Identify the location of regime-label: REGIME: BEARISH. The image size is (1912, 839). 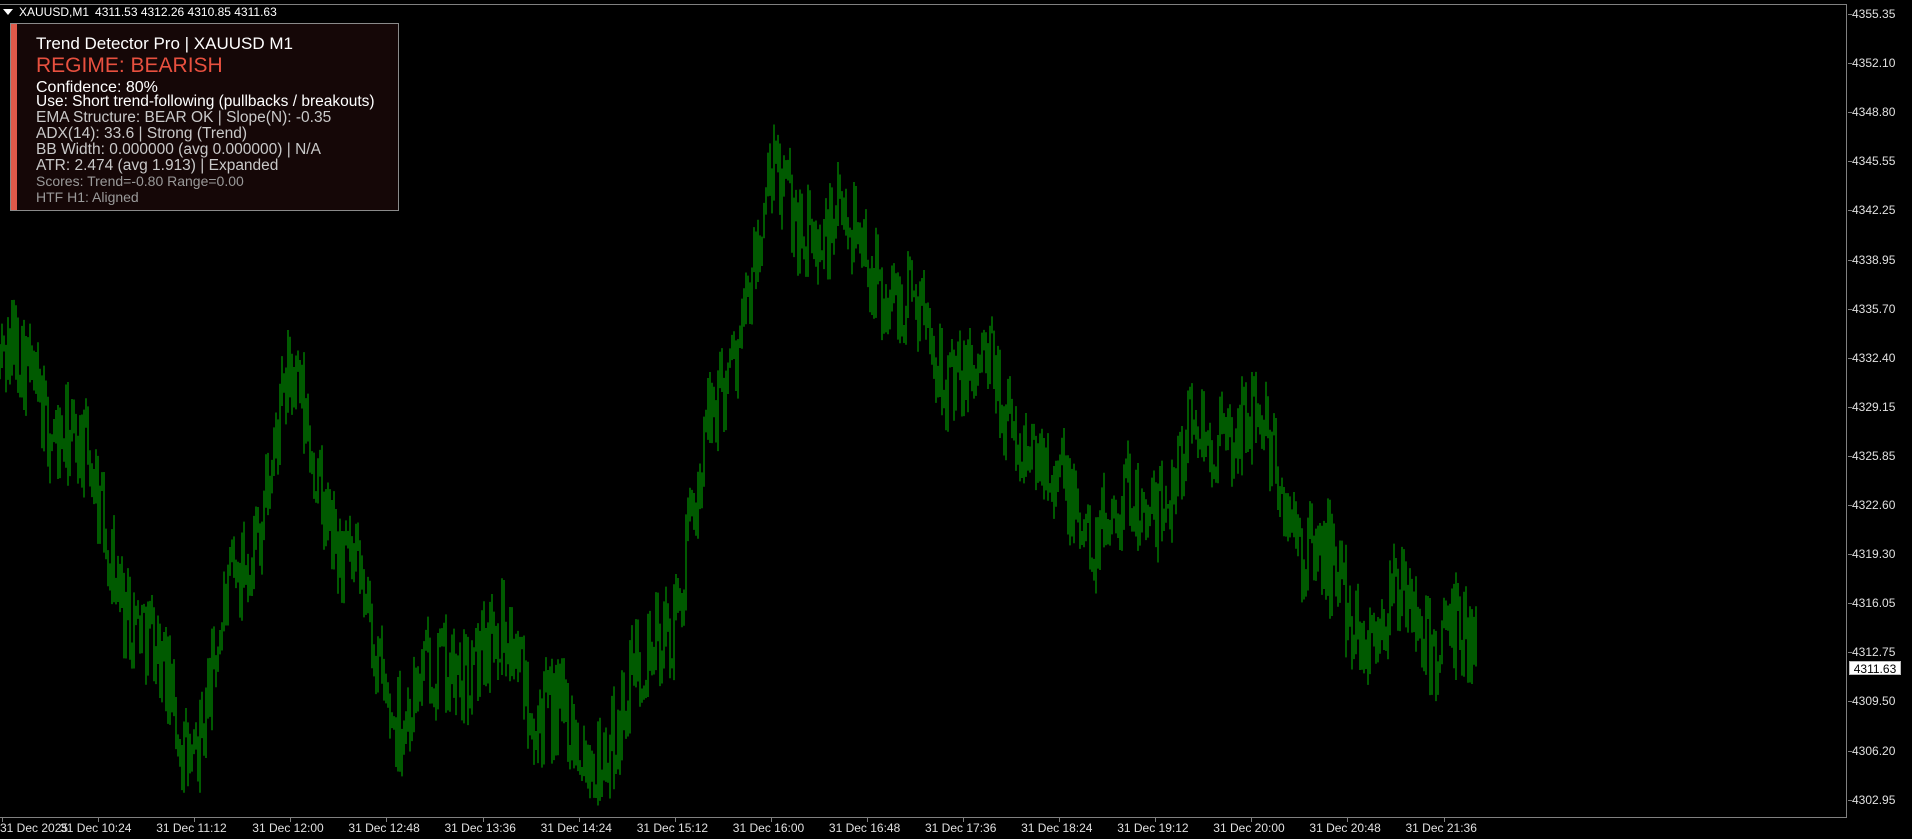
(129, 65).